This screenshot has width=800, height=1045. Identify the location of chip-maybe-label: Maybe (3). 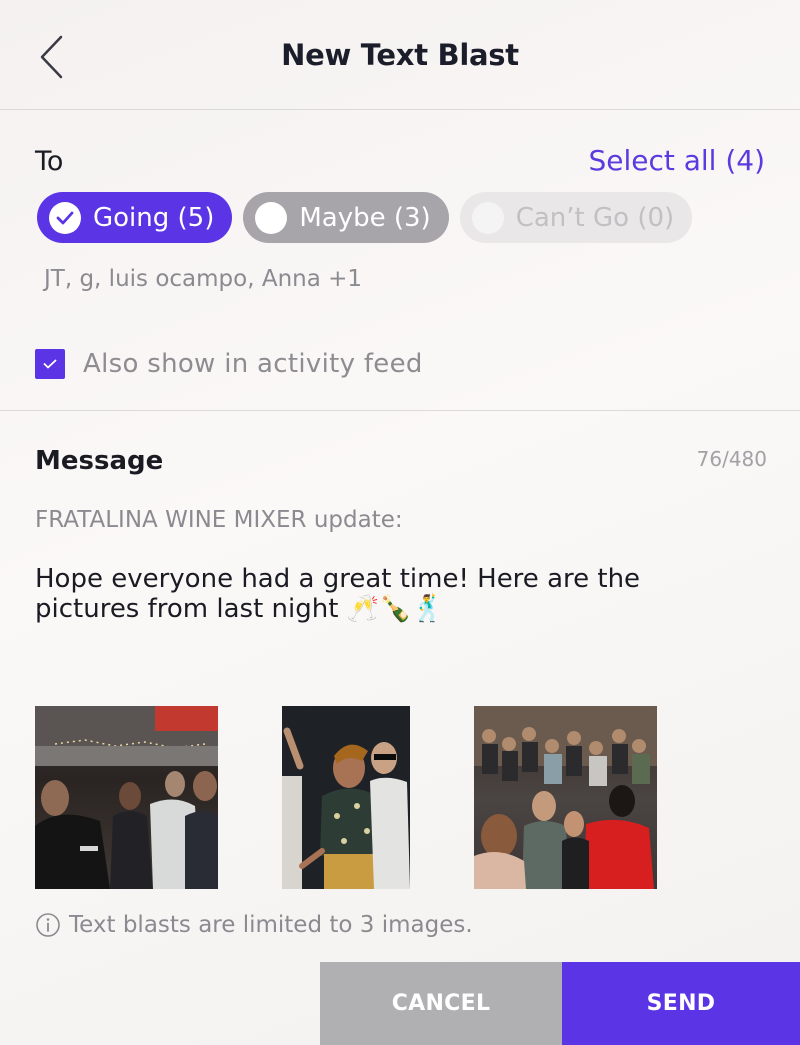
(365, 217).